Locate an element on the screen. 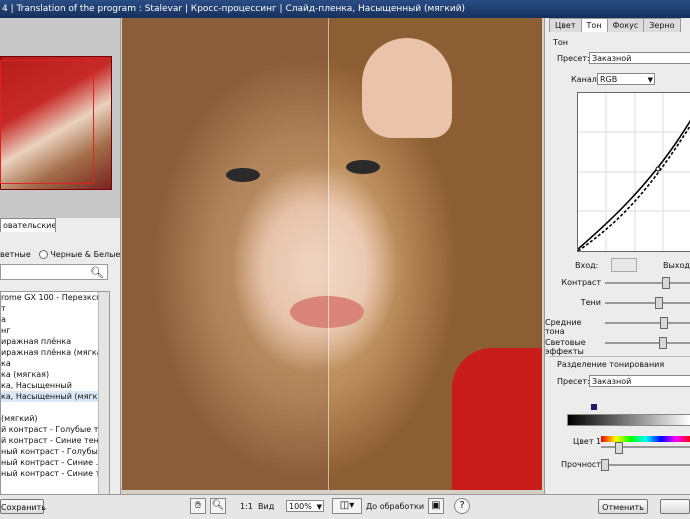 This screenshot has height=519, width=690. preset-list-scrollbar is located at coordinates (103, 393).